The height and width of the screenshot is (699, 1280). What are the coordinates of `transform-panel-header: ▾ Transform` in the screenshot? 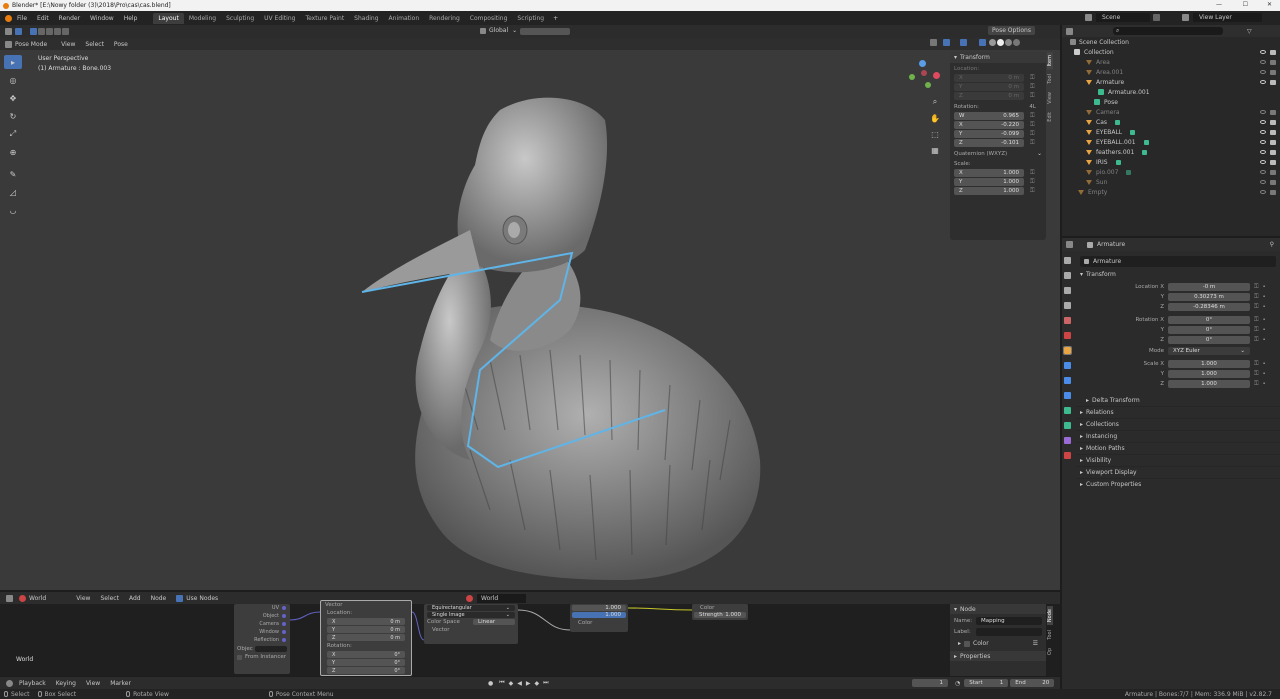 It's located at (998, 57).